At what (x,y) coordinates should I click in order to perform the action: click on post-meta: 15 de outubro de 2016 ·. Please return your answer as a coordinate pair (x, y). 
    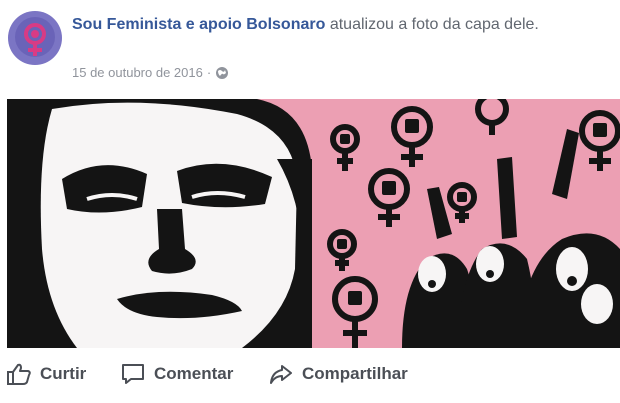
    Looking at the image, I should click on (150, 72).